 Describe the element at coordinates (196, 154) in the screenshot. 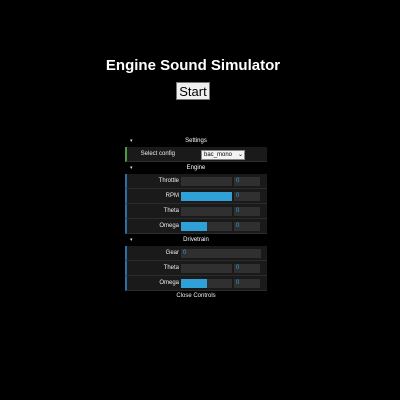

I see `select-config-row: Select config bac_mono ⌄` at that location.